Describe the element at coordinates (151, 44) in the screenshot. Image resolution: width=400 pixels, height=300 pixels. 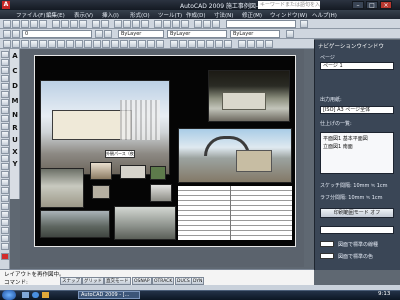
I see `table-icon` at that location.